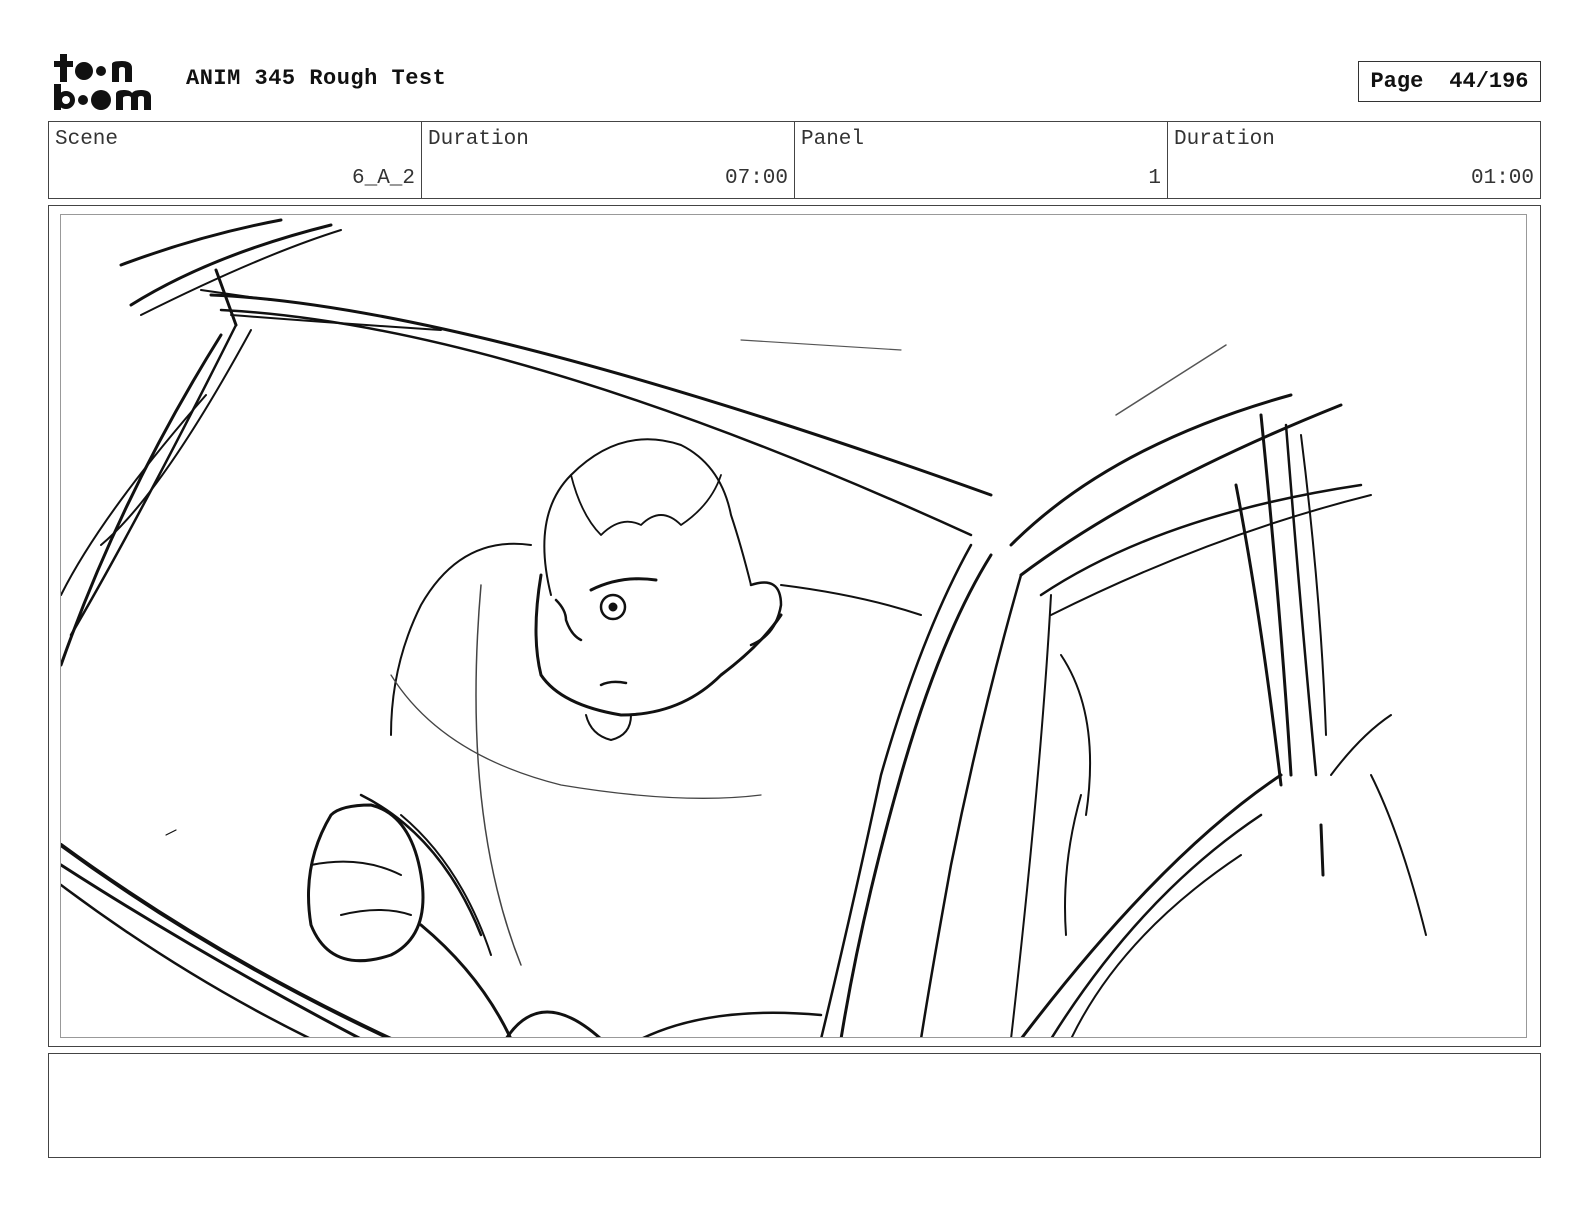  What do you see at coordinates (87, 139) in the screenshot?
I see `scene-label: Scene` at bounding box center [87, 139].